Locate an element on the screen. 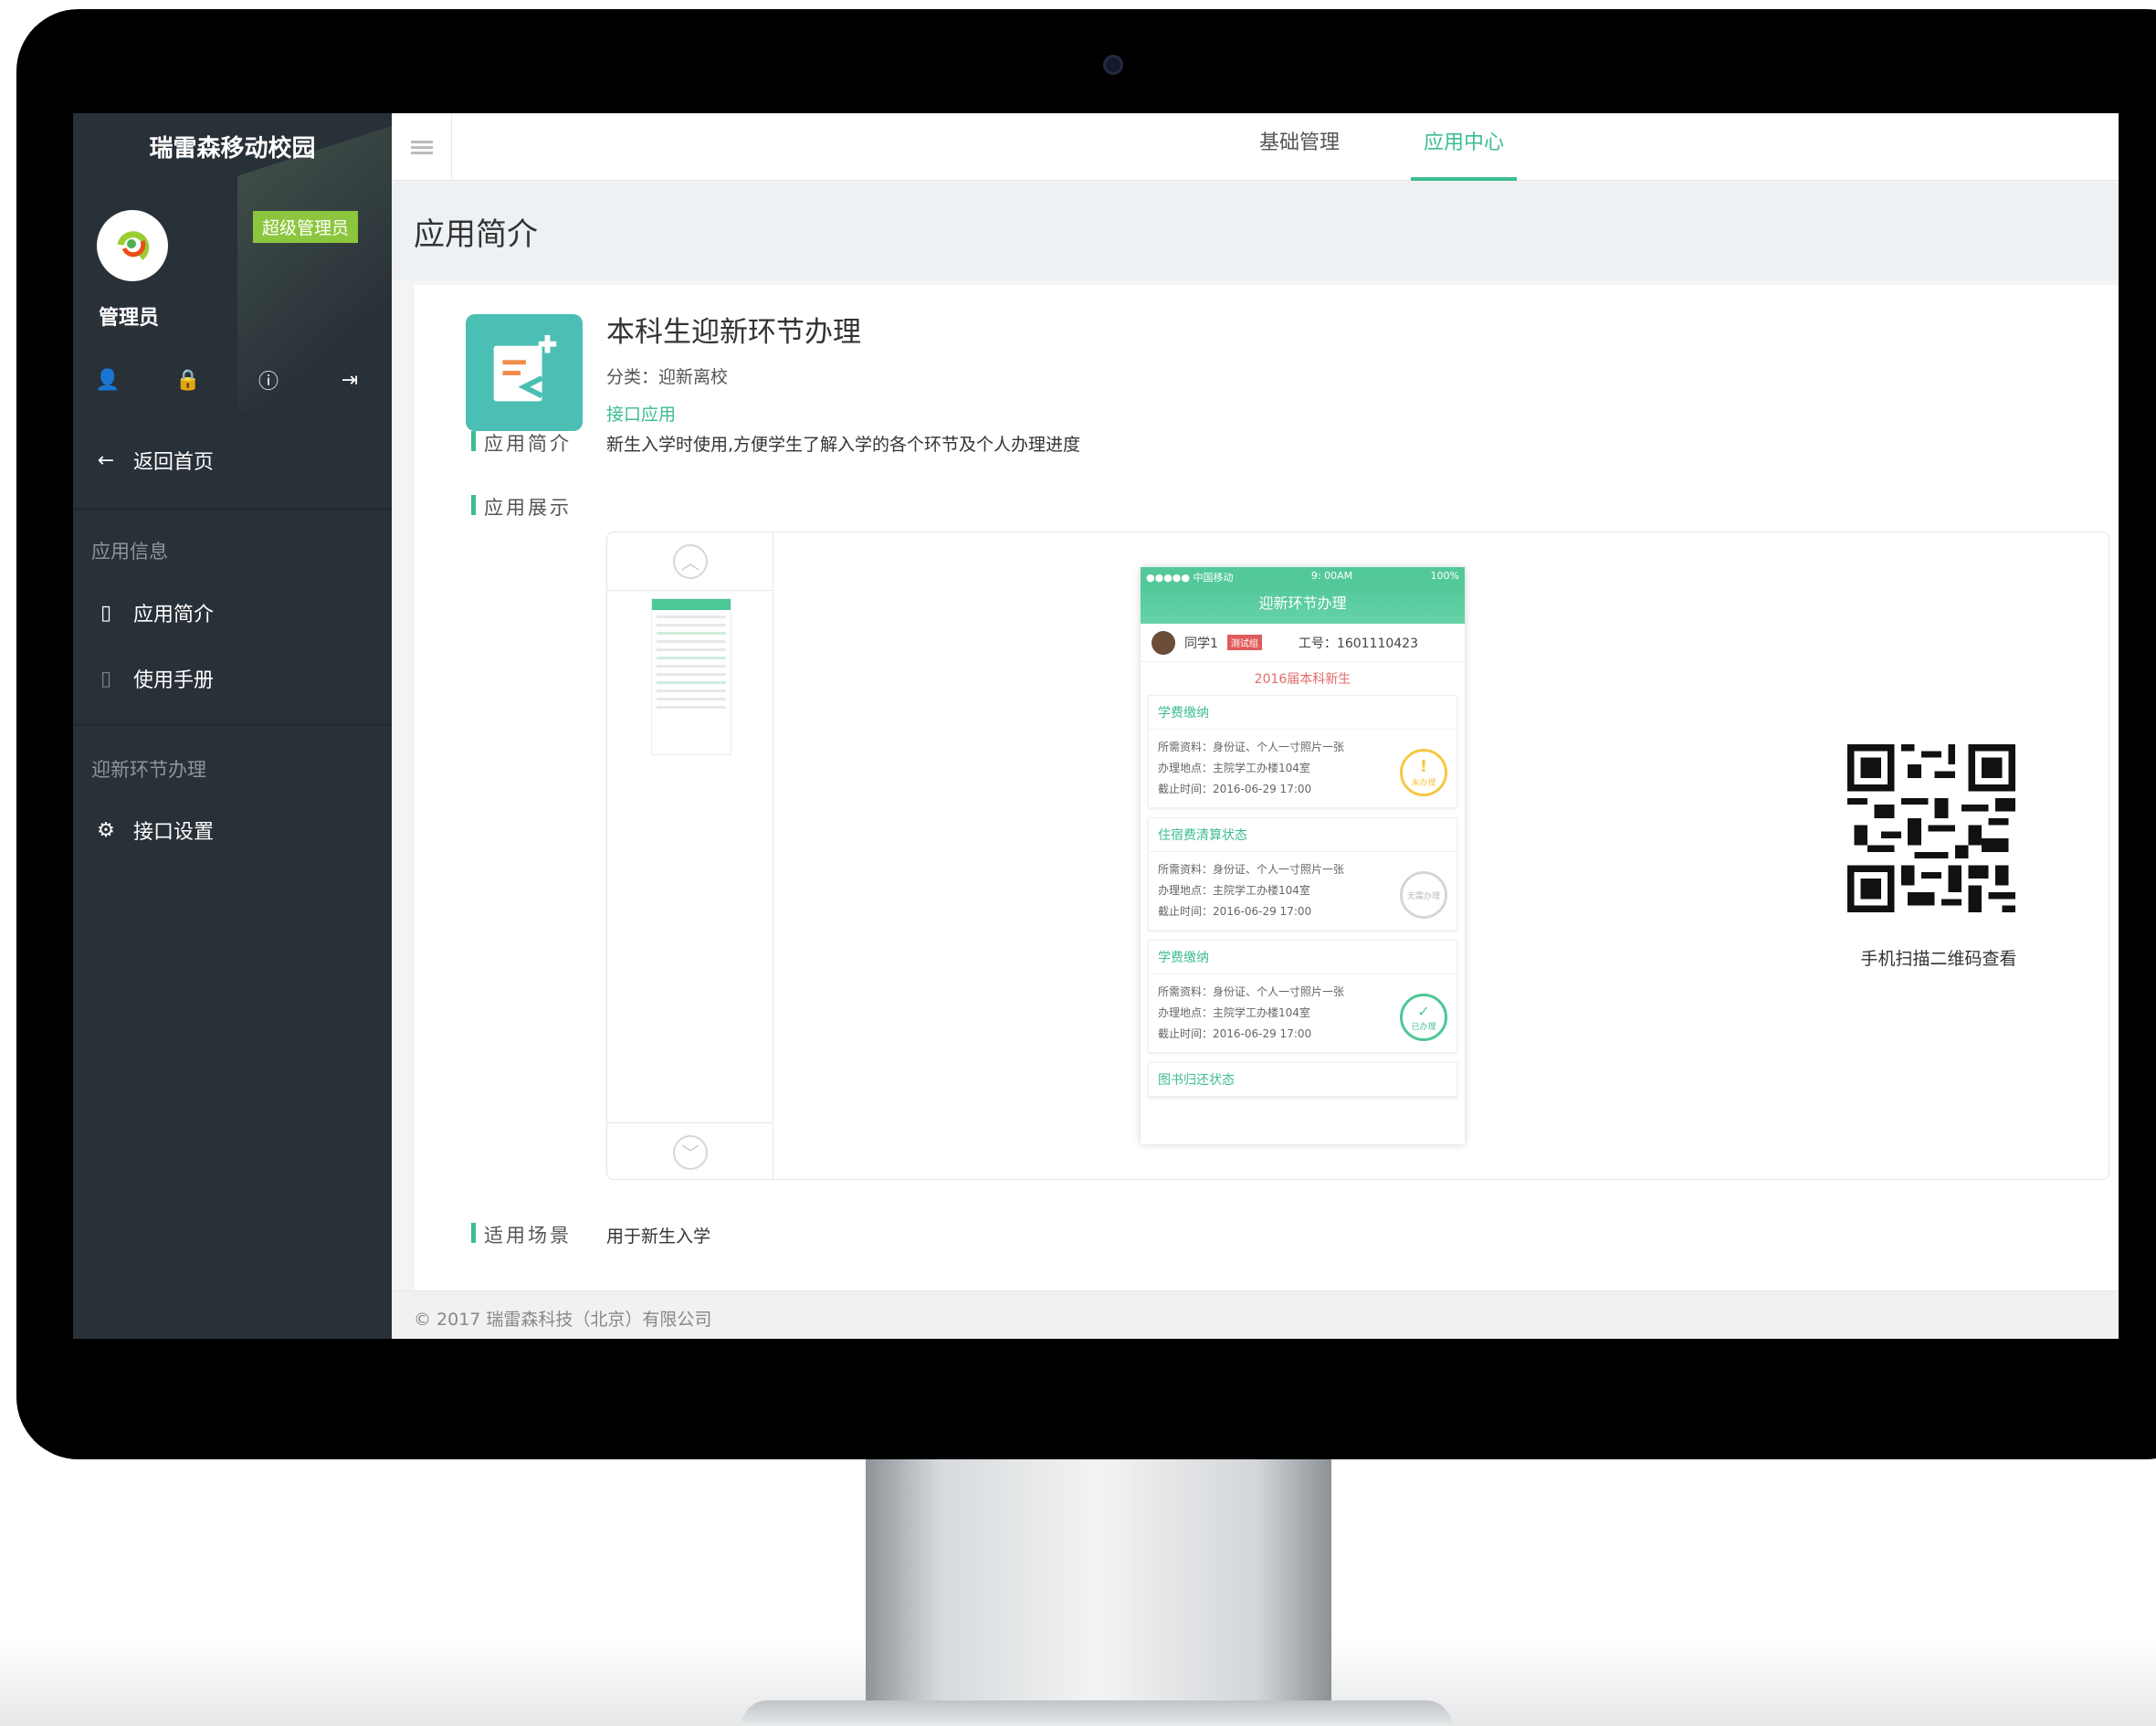 The image size is (2156, 1726). section-welcome: 迎新环节办理 is located at coordinates (148, 770).